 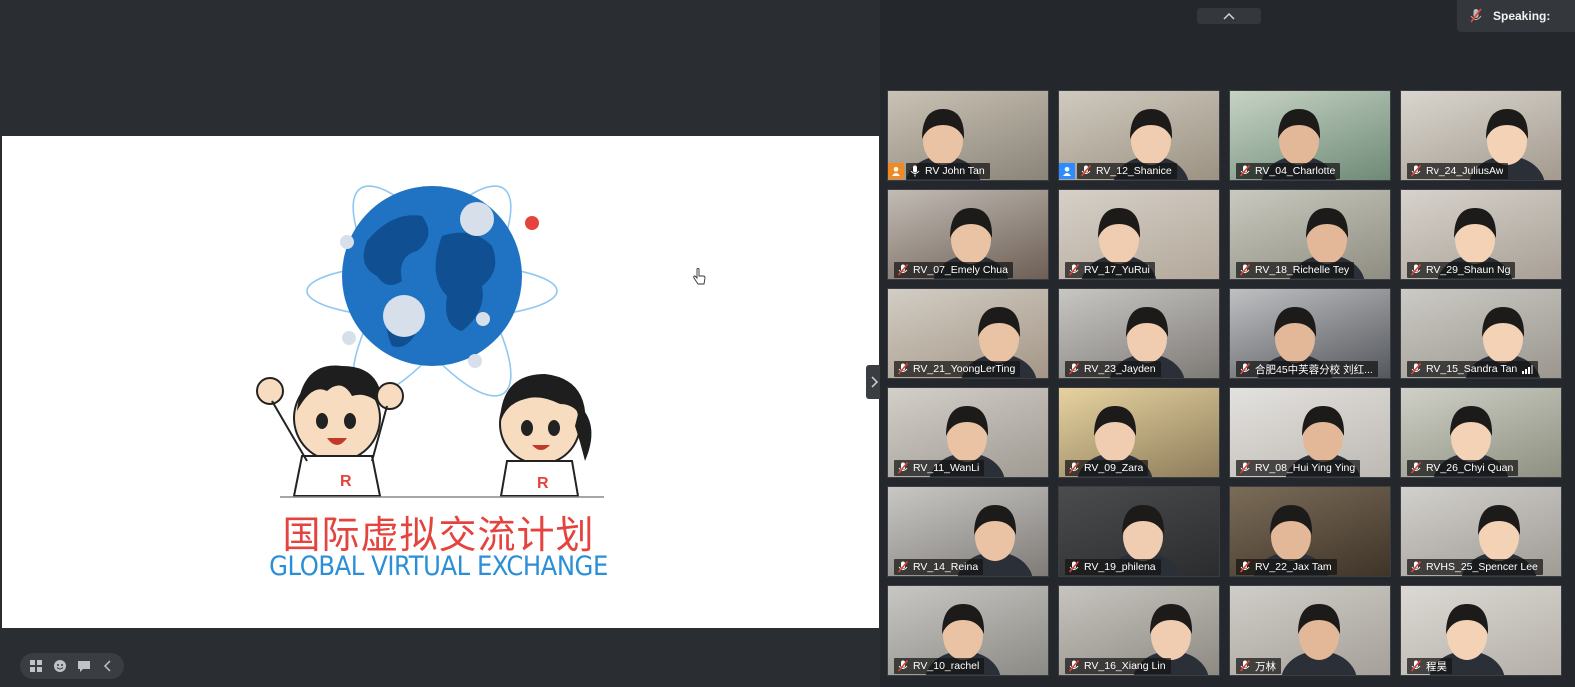 I want to click on participant-name-label: RV_21_YoongLerTing, so click(x=957, y=369).